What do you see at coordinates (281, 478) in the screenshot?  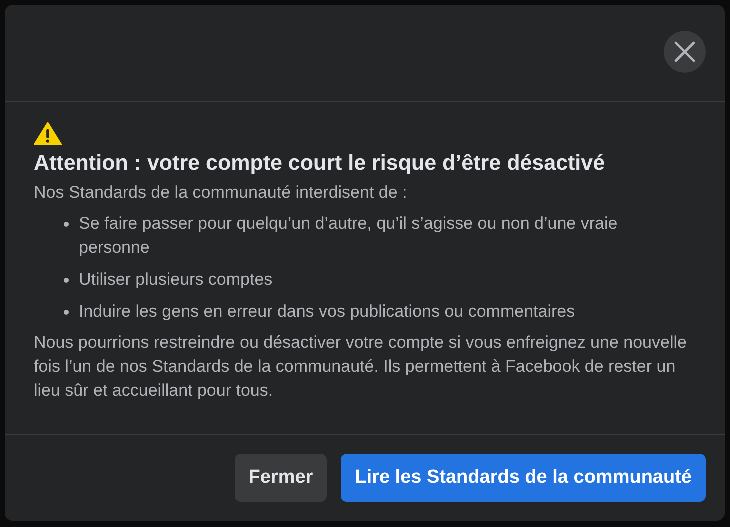 I see `close-dialog-button: Fermer` at bounding box center [281, 478].